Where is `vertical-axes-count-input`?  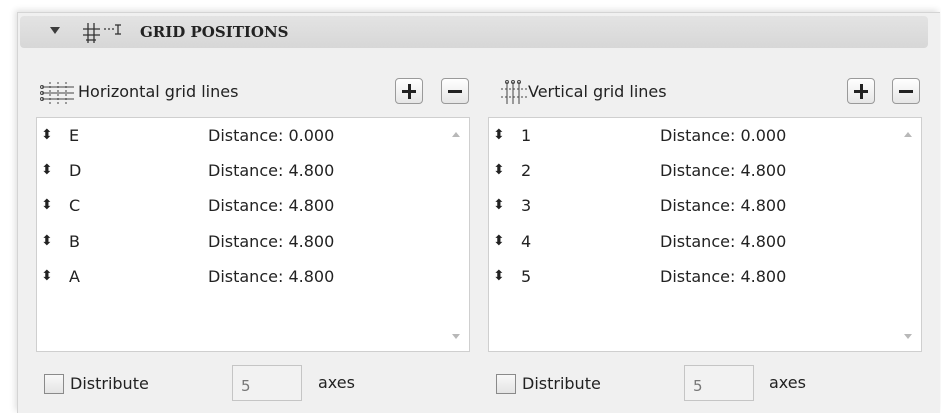
vertical-axes-count-input is located at coordinates (719, 383).